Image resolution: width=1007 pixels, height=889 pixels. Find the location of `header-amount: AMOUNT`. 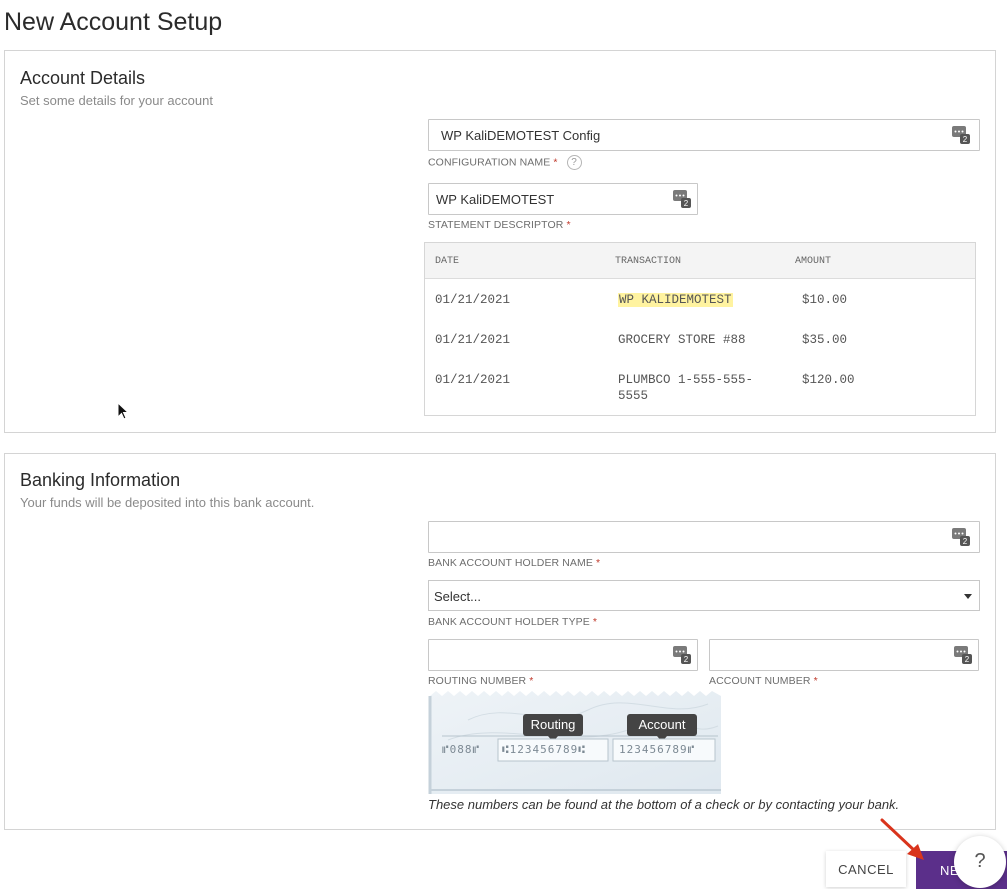

header-amount: AMOUNT is located at coordinates (813, 261).